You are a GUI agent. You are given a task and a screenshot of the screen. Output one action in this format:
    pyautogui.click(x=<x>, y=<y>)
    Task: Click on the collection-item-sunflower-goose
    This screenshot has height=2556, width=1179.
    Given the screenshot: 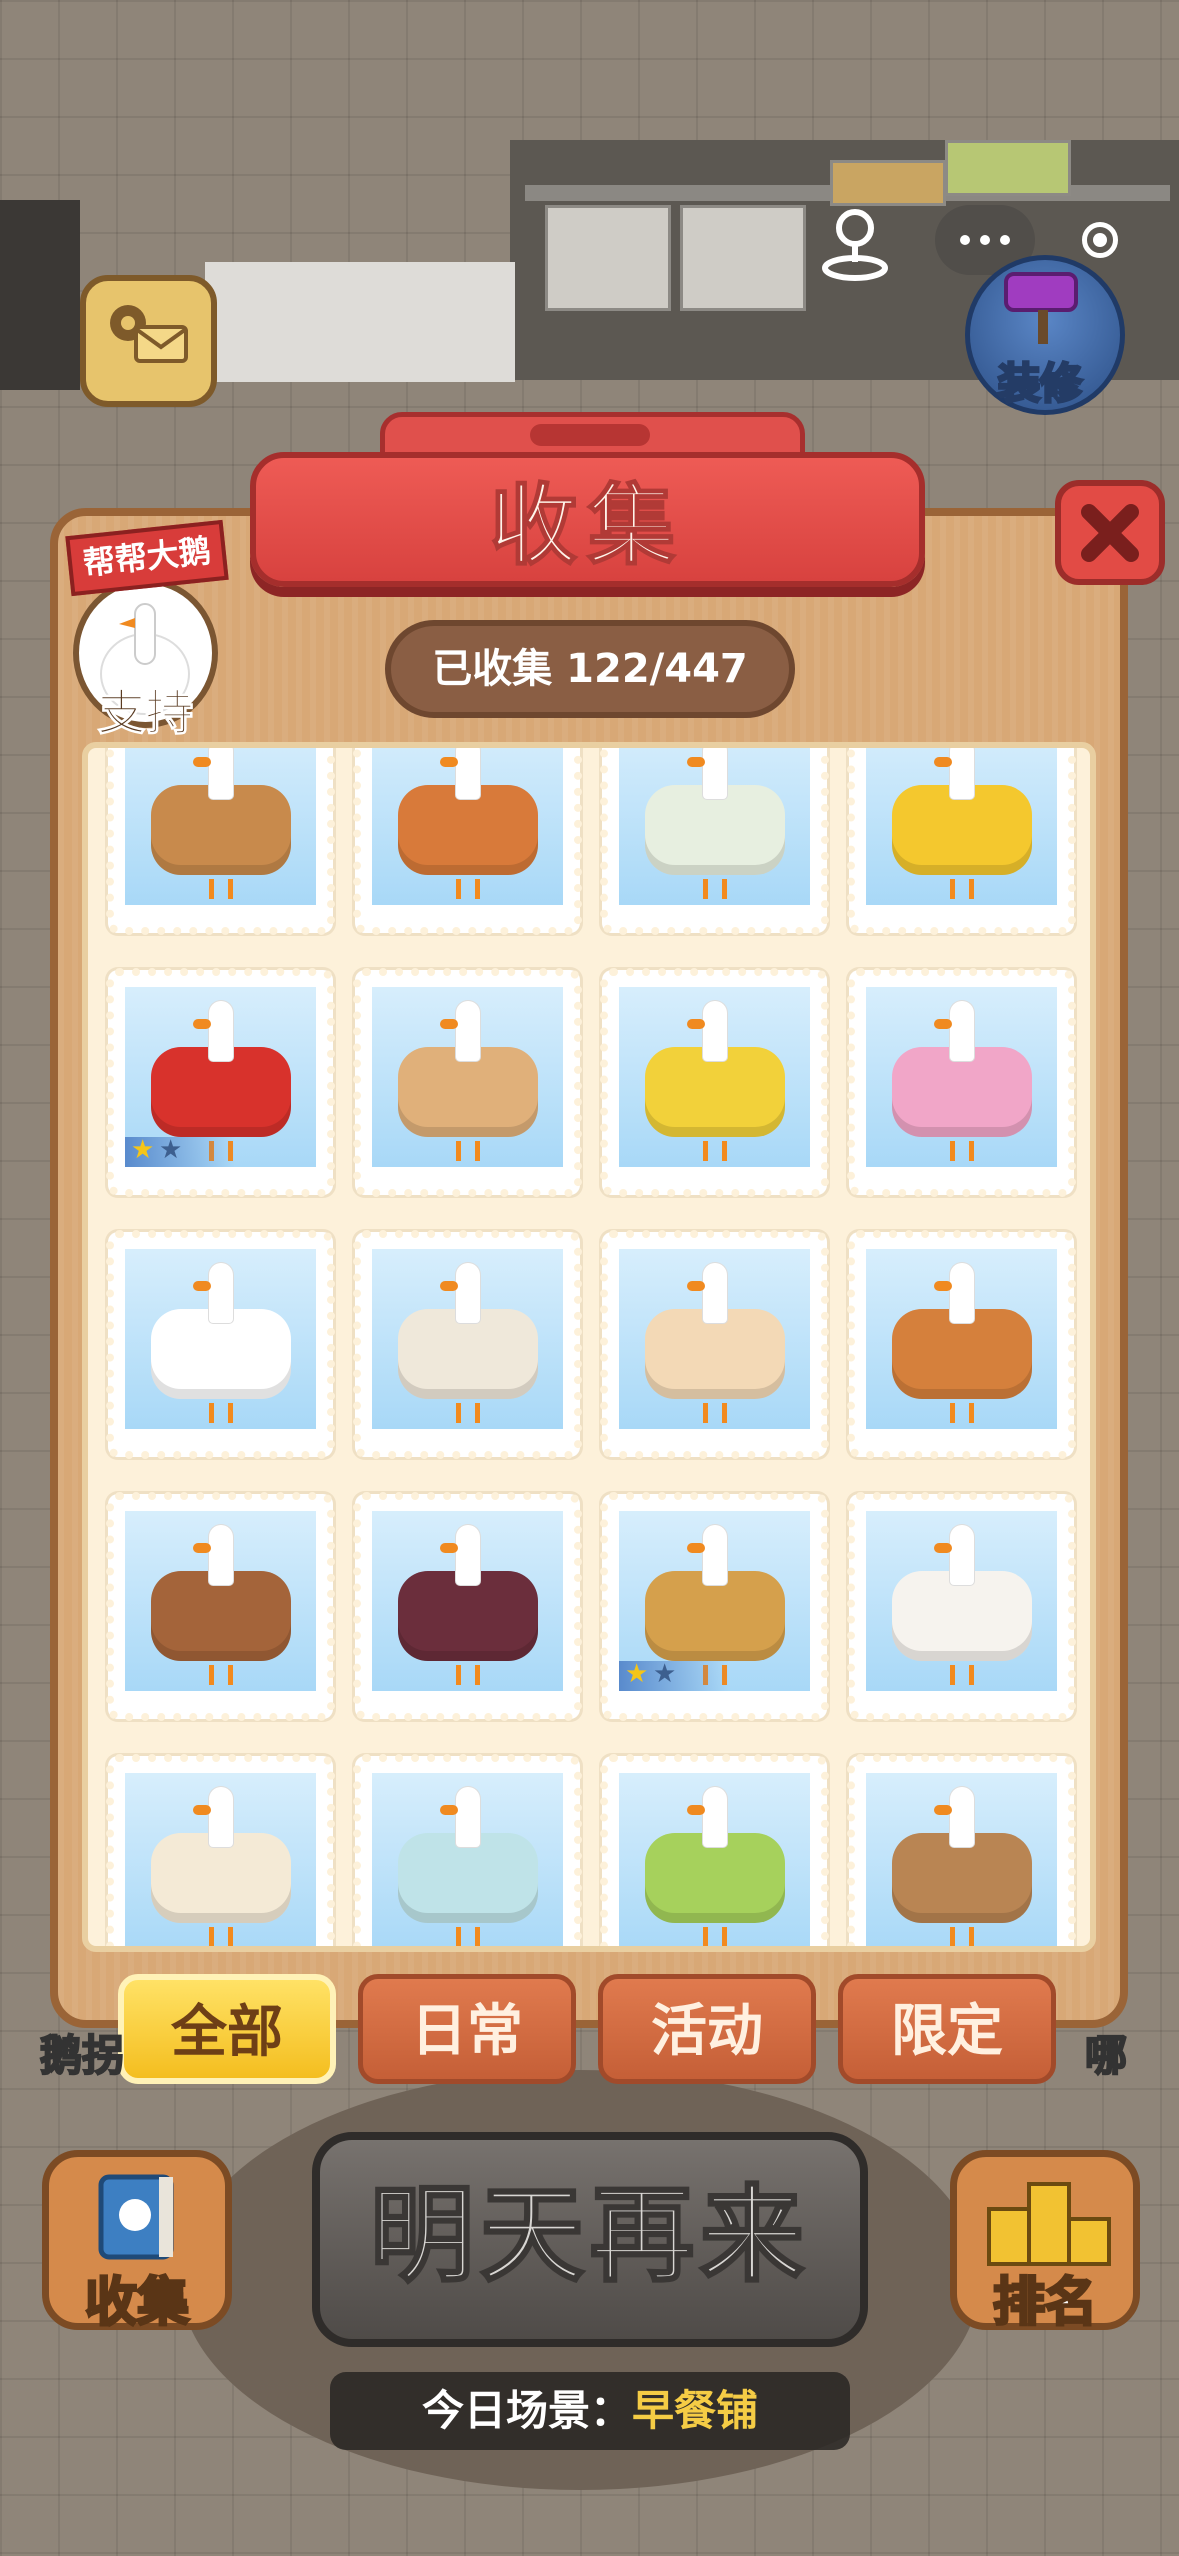 What is the action you would take?
    pyautogui.click(x=961, y=841)
    